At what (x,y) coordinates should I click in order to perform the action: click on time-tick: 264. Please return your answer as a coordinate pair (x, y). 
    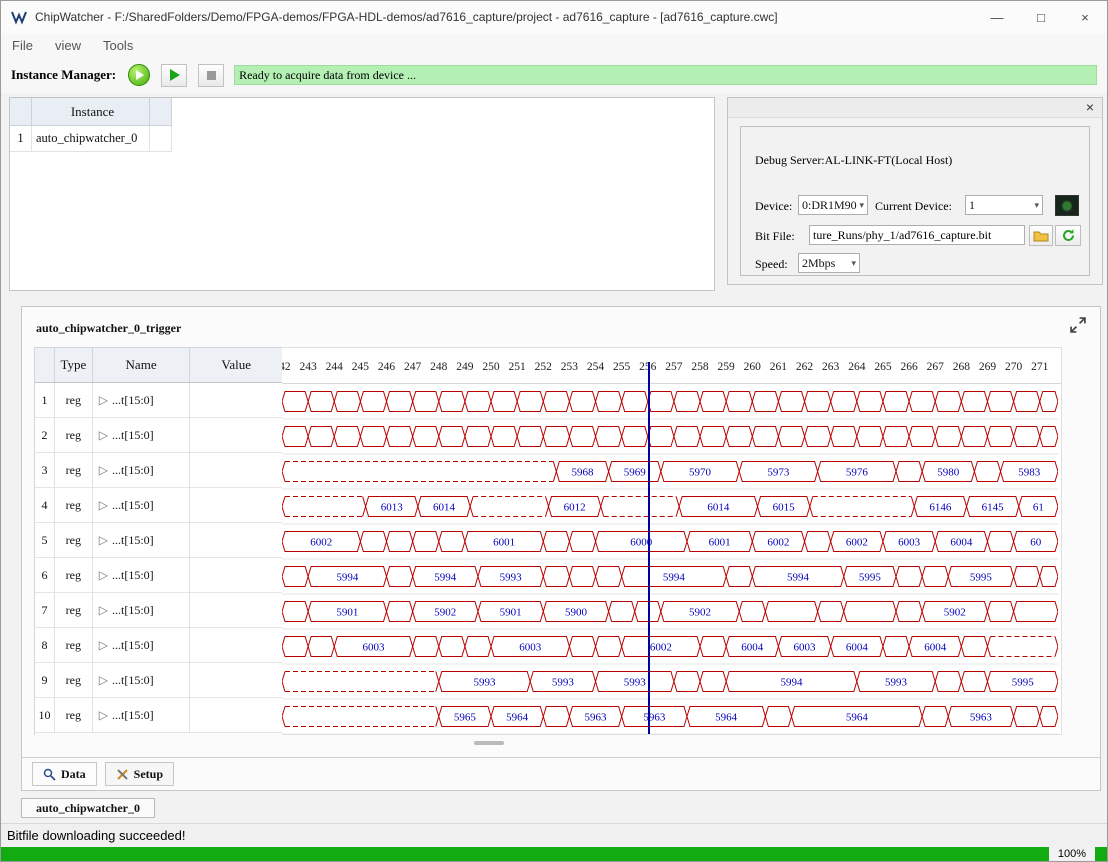
    Looking at the image, I should click on (857, 367).